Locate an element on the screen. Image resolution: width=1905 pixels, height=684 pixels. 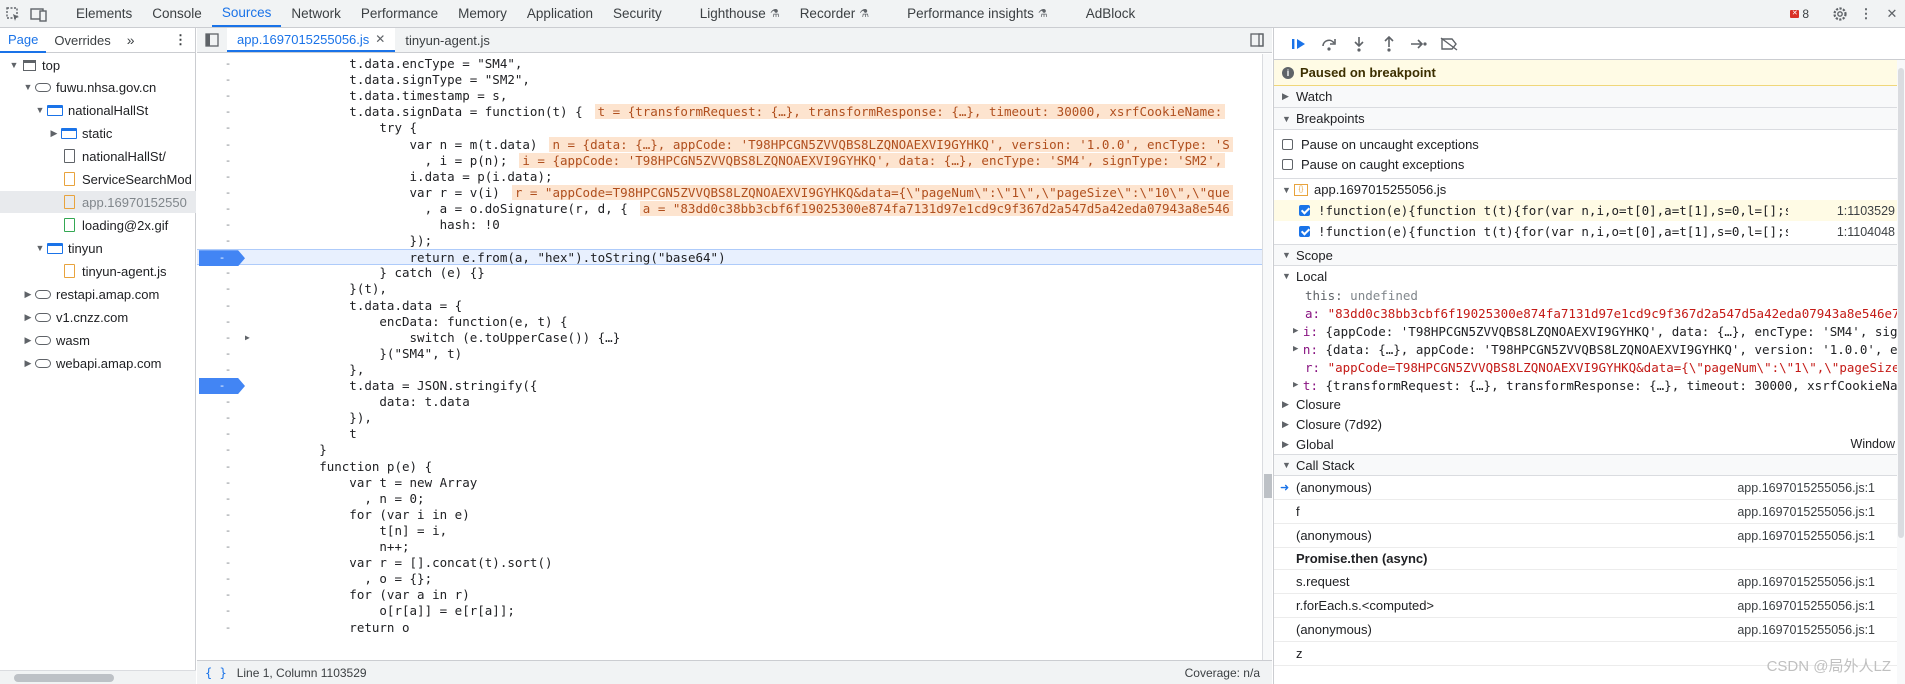
resume-icon is located at coordinates (1299, 44).